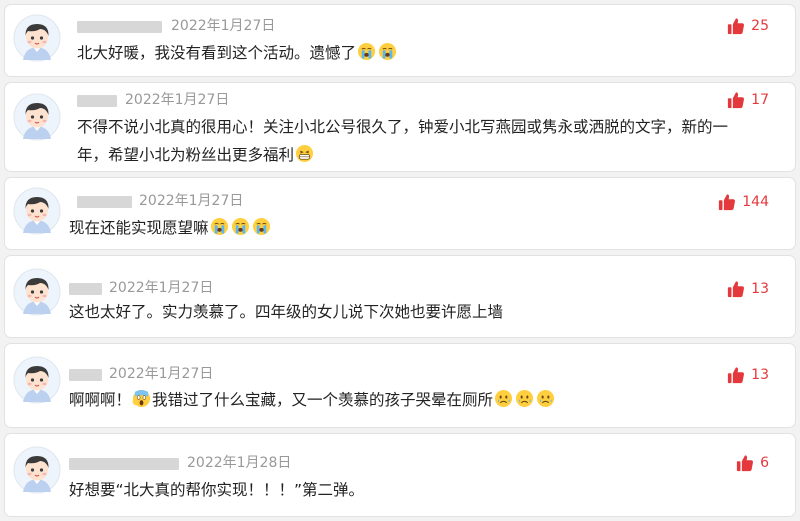 This screenshot has height=521, width=800. What do you see at coordinates (304, 153) in the screenshot?
I see `grinning-face-icon` at bounding box center [304, 153].